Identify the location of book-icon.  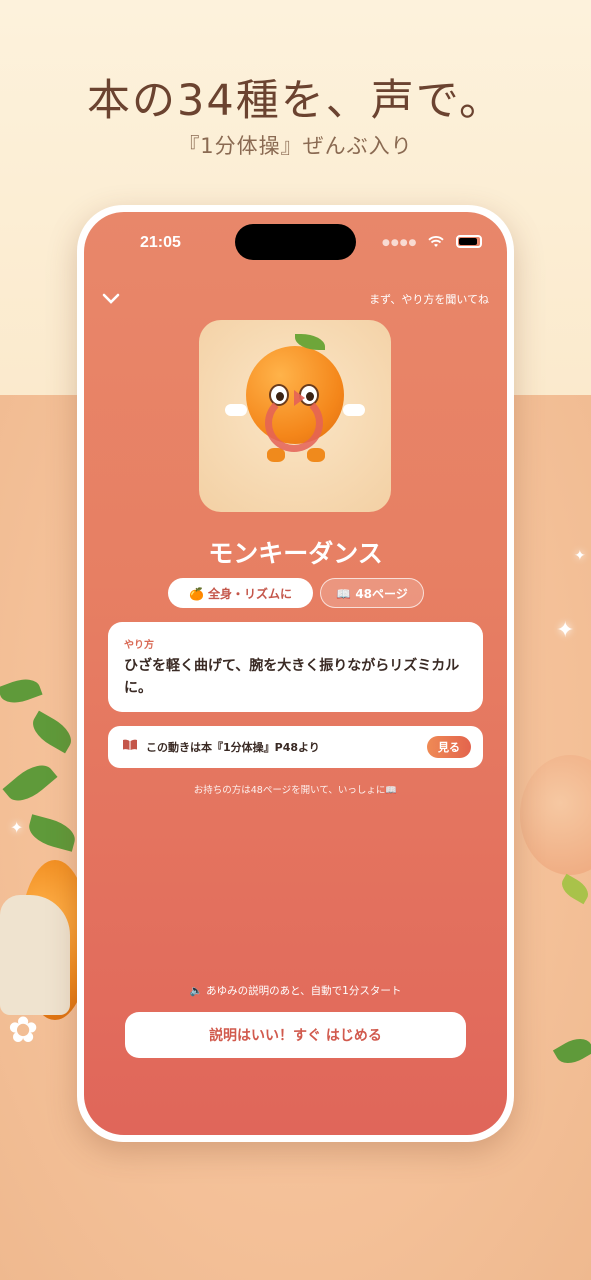
(130, 747).